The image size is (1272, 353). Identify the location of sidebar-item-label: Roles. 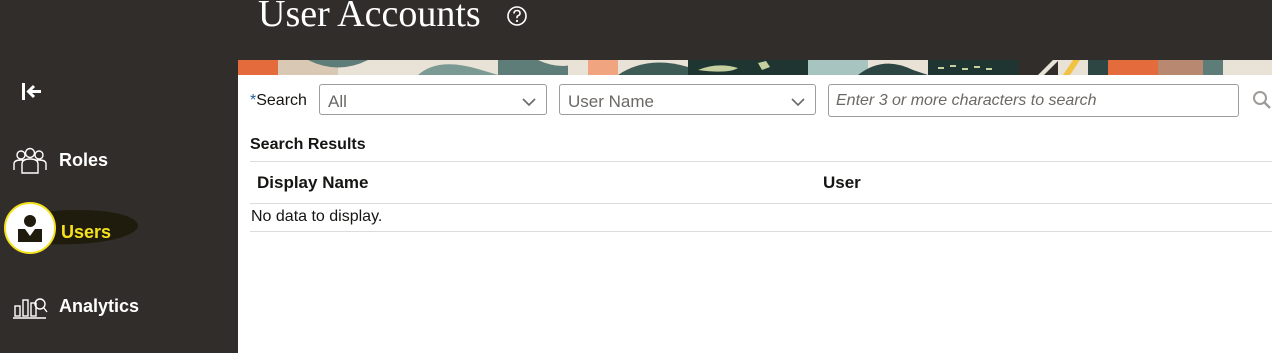
(84, 160).